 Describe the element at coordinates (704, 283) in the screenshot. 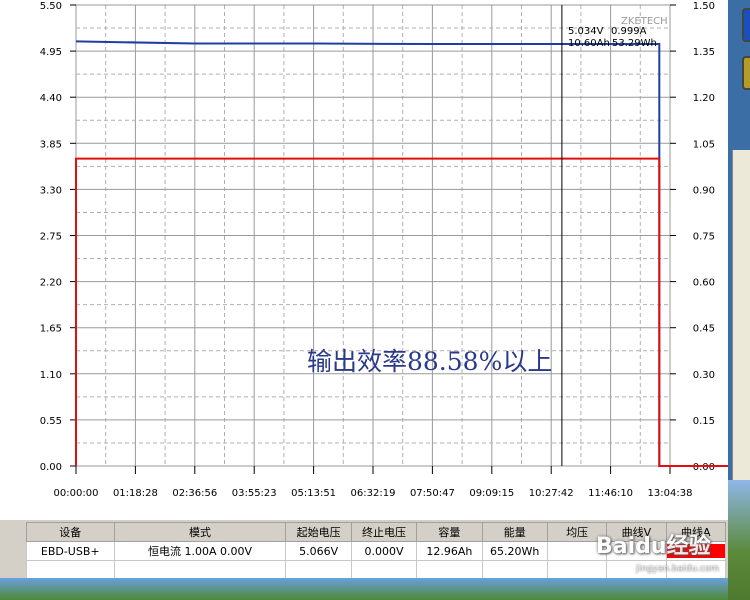

I see `y-right-tick-label: 0.60` at that location.